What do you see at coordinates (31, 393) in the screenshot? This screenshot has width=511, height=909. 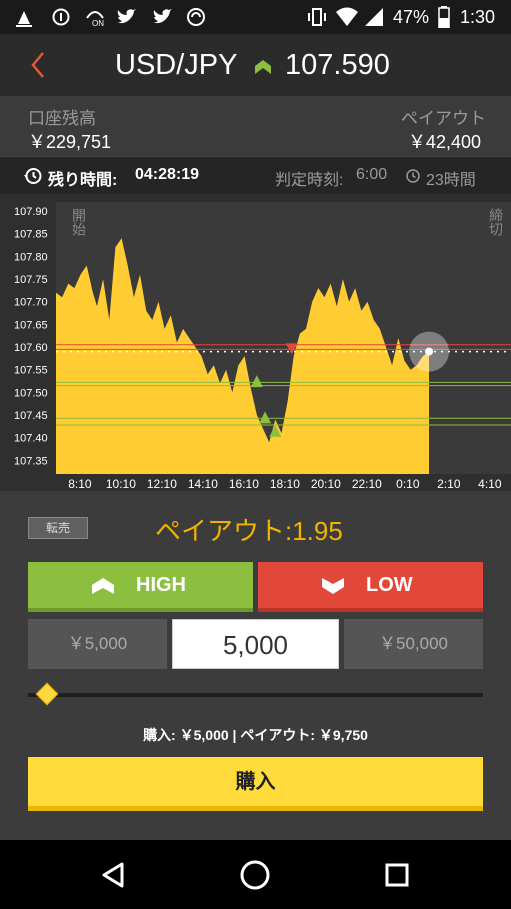 I see `y-tick-label: 107.50` at bounding box center [31, 393].